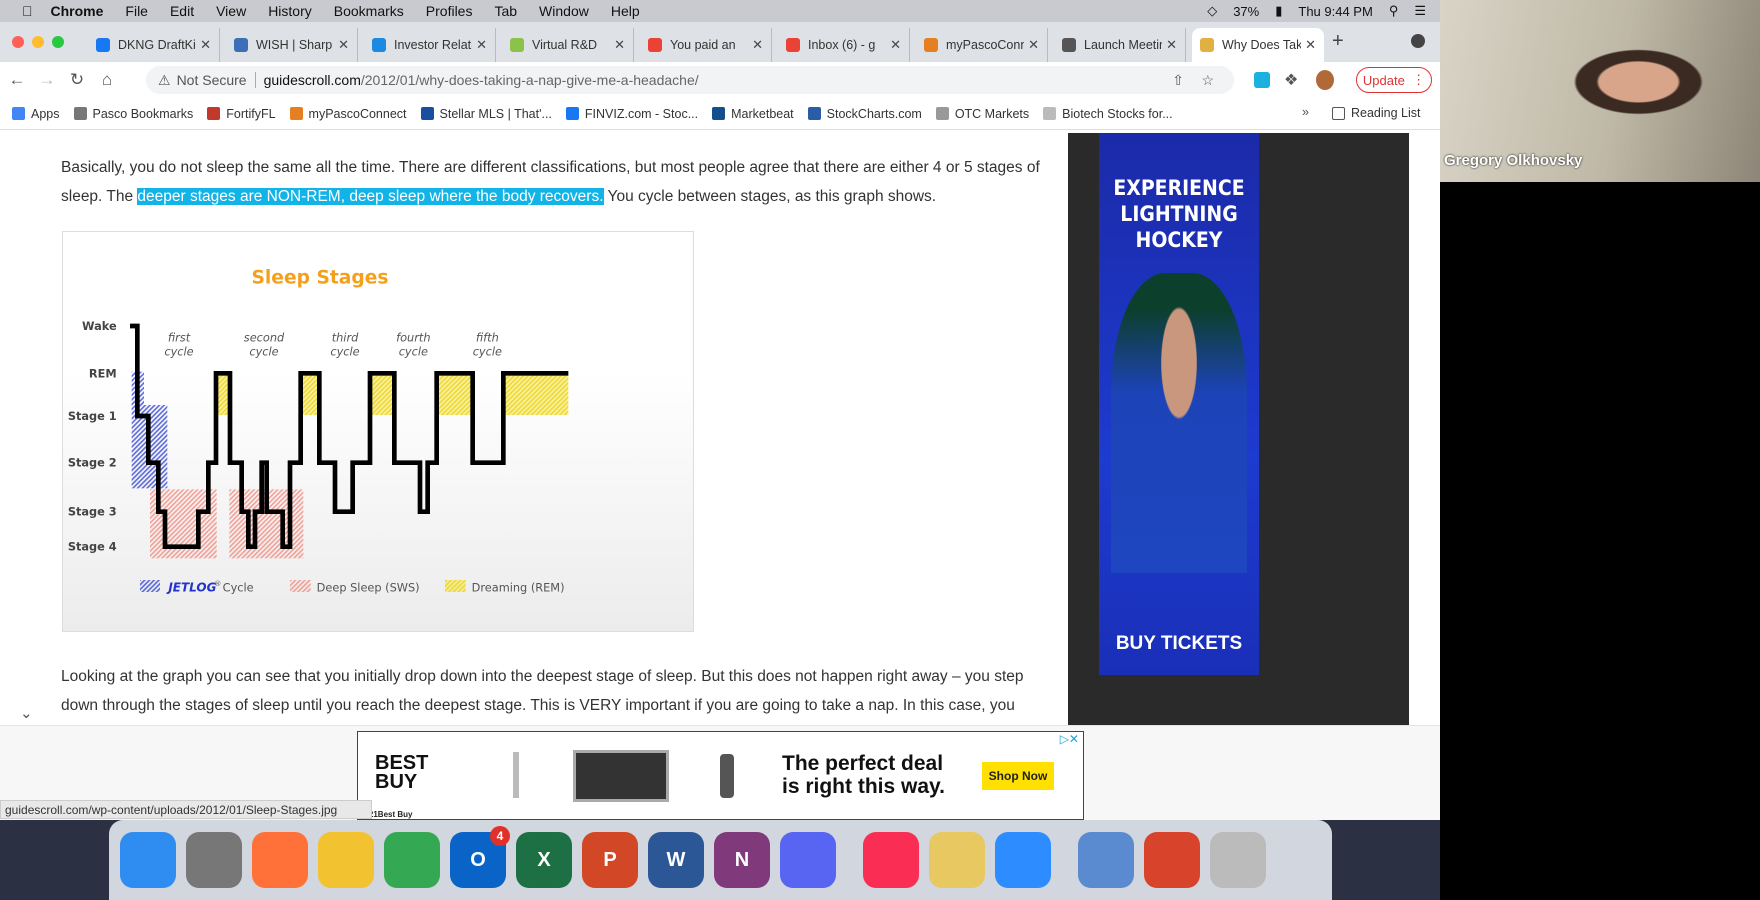  I want to click on zoom-window-button, so click(58, 42).